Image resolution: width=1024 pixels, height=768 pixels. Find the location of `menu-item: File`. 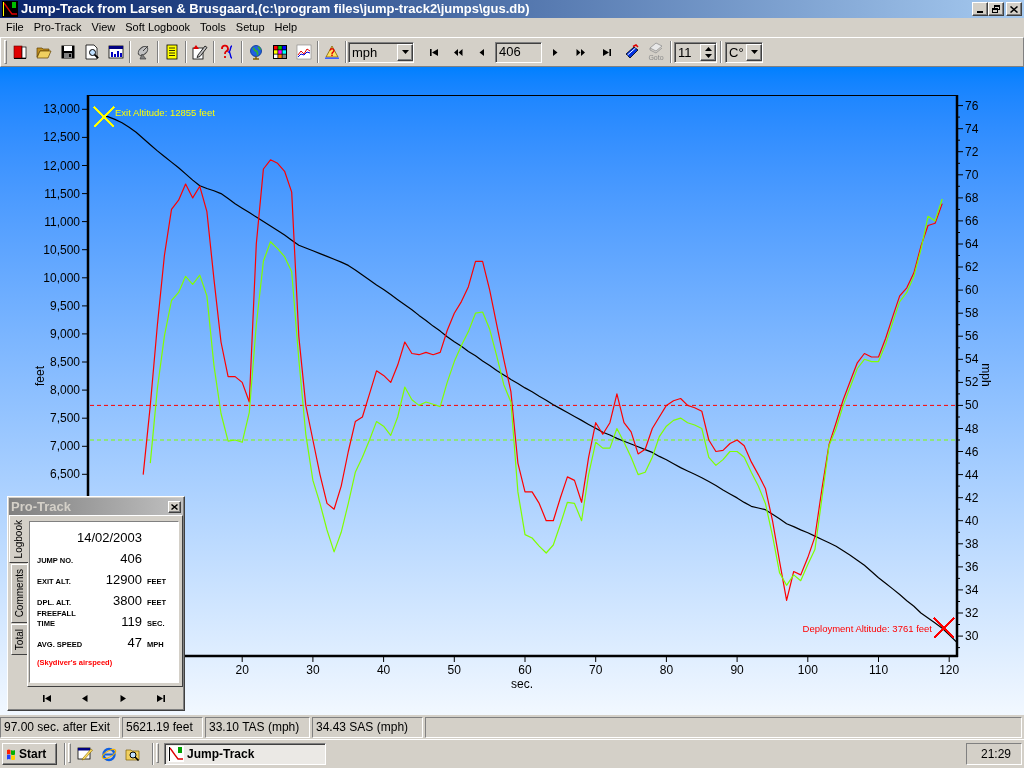

menu-item: File is located at coordinates (15, 27).